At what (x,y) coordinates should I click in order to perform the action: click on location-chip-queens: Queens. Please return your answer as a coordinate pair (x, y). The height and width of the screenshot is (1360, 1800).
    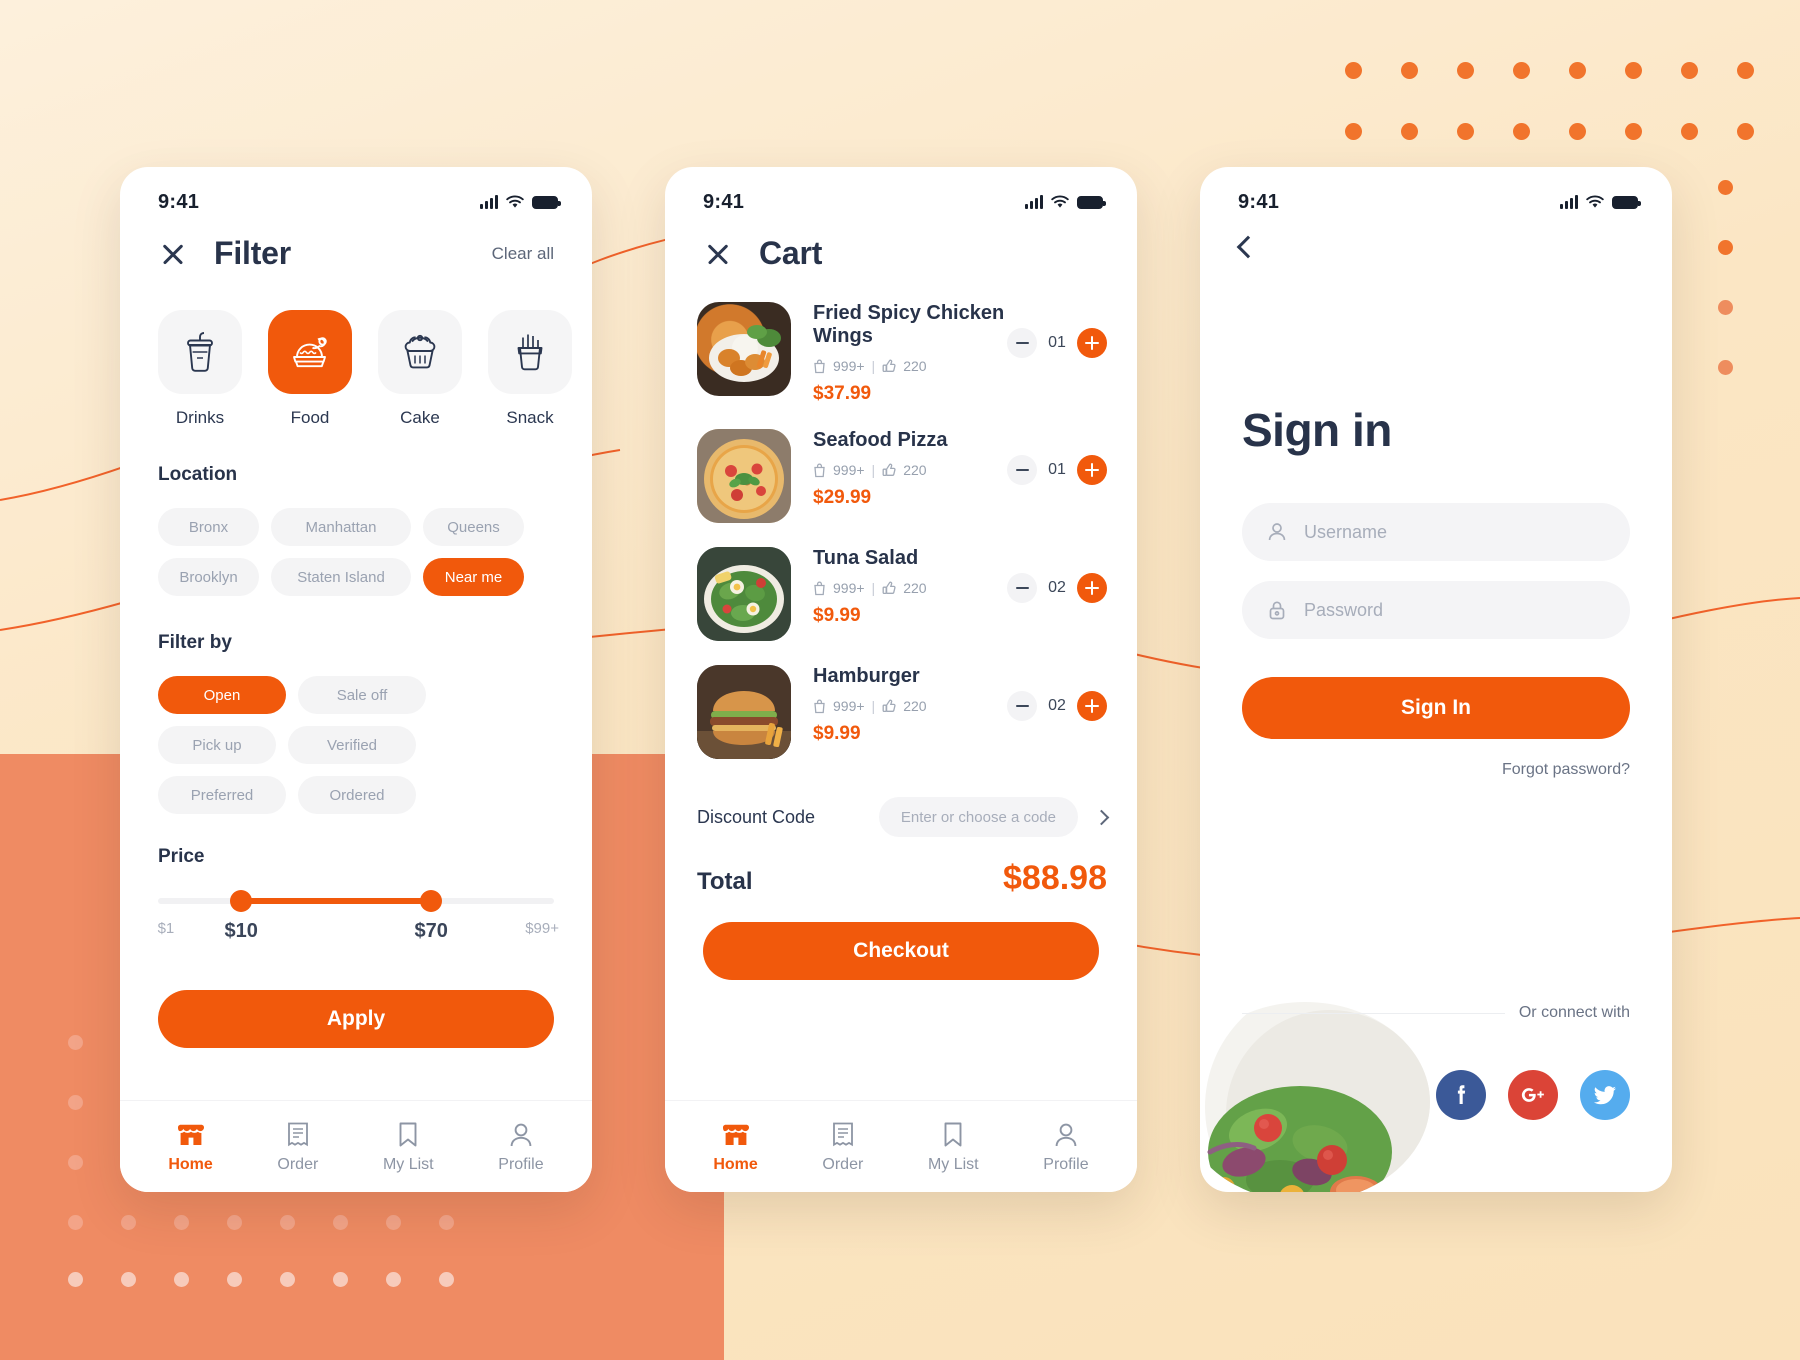
    Looking at the image, I should click on (473, 527).